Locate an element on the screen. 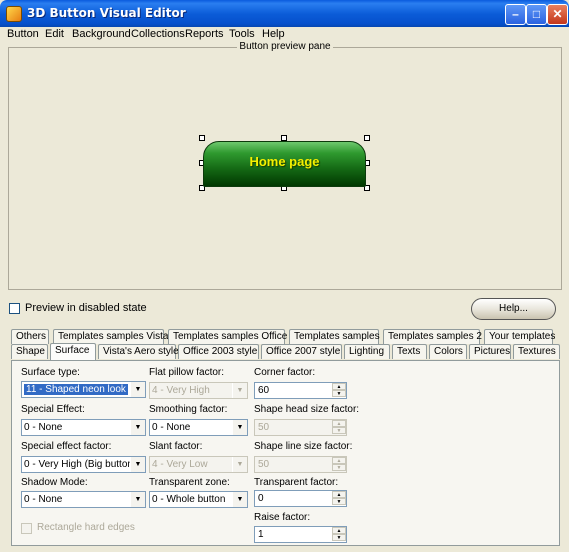  shape-line-size-value: 50 is located at coordinates (264, 464).